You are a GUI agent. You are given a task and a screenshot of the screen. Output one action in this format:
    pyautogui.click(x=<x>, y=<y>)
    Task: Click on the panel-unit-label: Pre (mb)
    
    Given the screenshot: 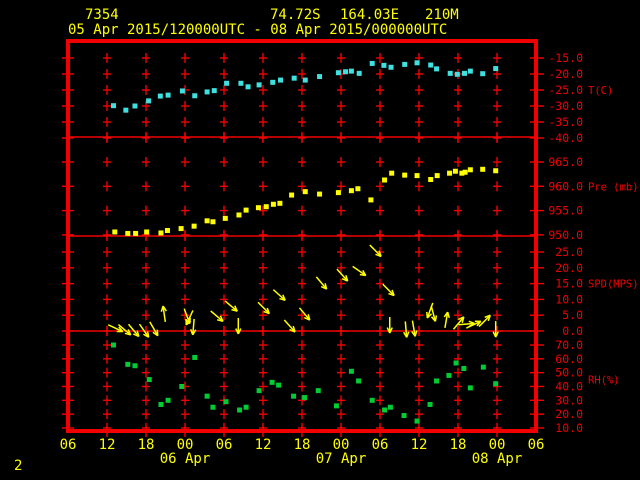 What is the action you would take?
    pyautogui.click(x=613, y=187)
    